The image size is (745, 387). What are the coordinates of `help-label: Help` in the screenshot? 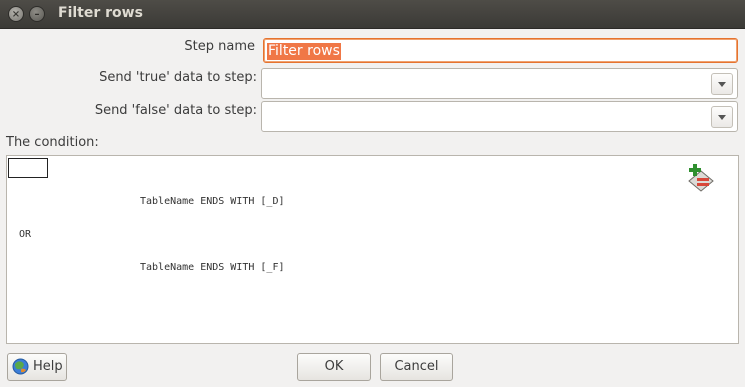 It's located at (48, 366).